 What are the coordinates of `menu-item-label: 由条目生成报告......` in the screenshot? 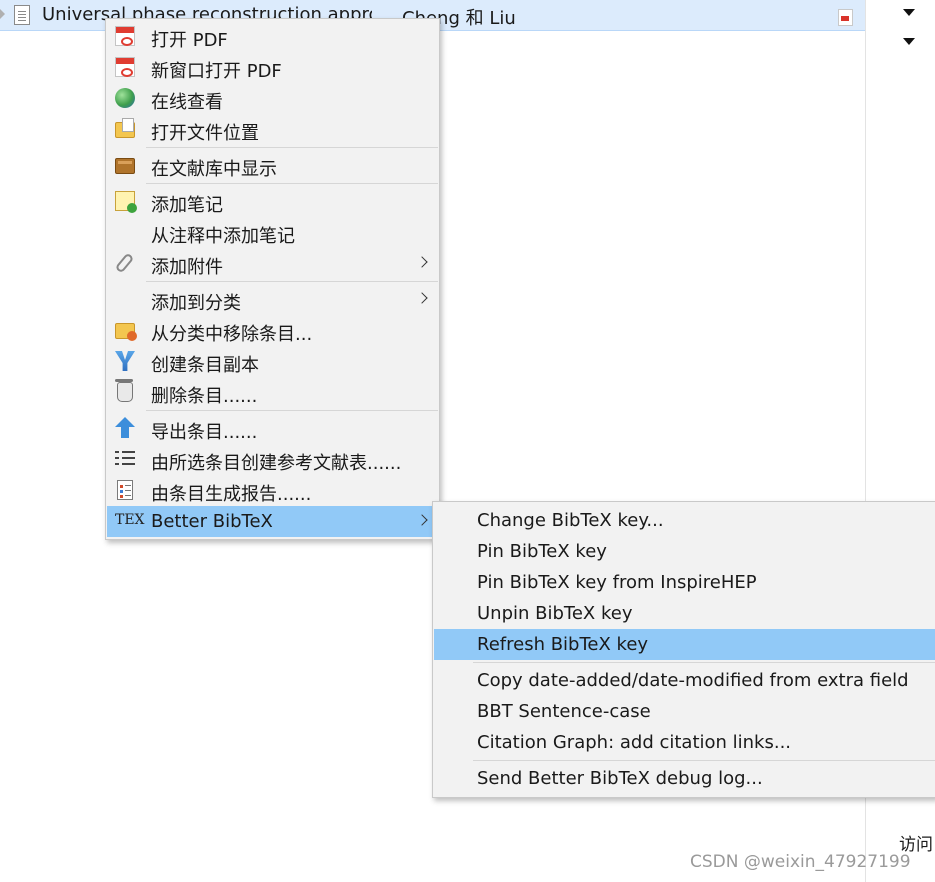 It's located at (231, 494).